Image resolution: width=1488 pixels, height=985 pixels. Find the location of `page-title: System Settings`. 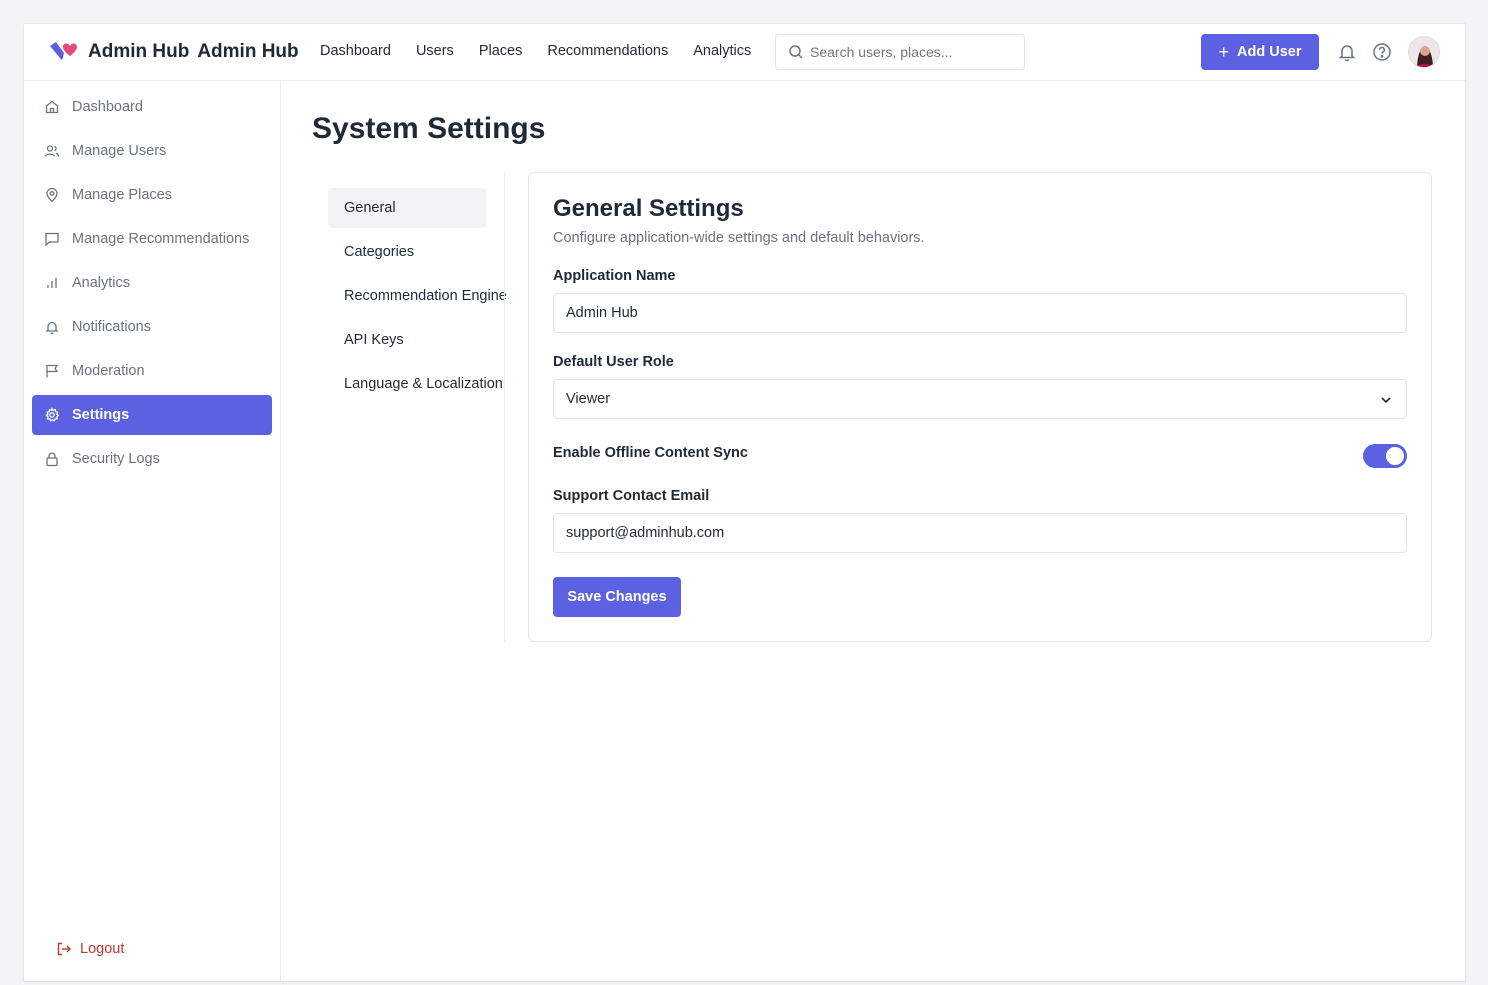

page-title: System Settings is located at coordinates (429, 128).